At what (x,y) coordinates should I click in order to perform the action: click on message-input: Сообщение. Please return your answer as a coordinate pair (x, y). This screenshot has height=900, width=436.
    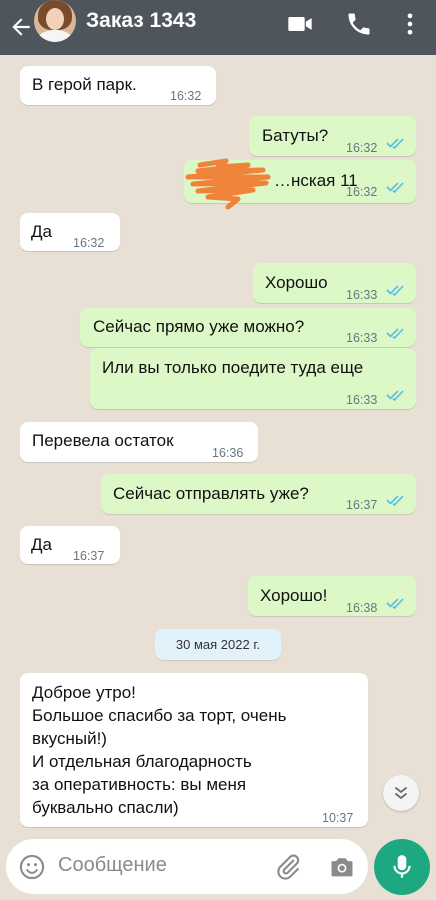
    Looking at the image, I should click on (112, 865).